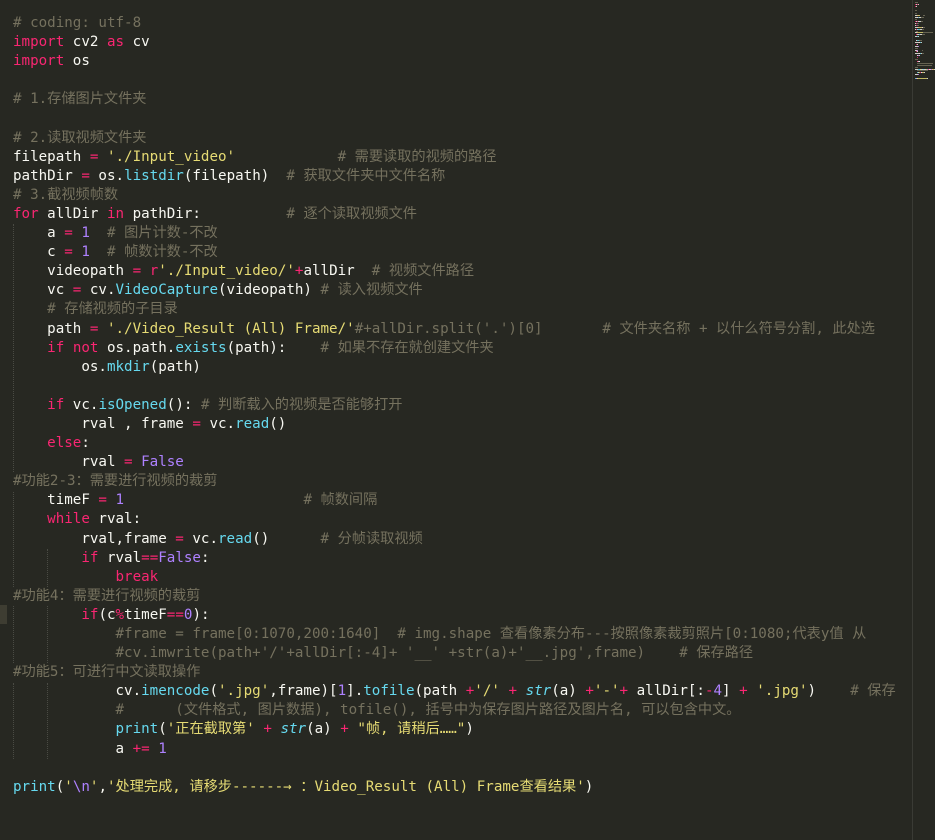 This screenshot has height=840, width=935. What do you see at coordinates (462, 519) in the screenshot?
I see `code-line: while rval:` at bounding box center [462, 519].